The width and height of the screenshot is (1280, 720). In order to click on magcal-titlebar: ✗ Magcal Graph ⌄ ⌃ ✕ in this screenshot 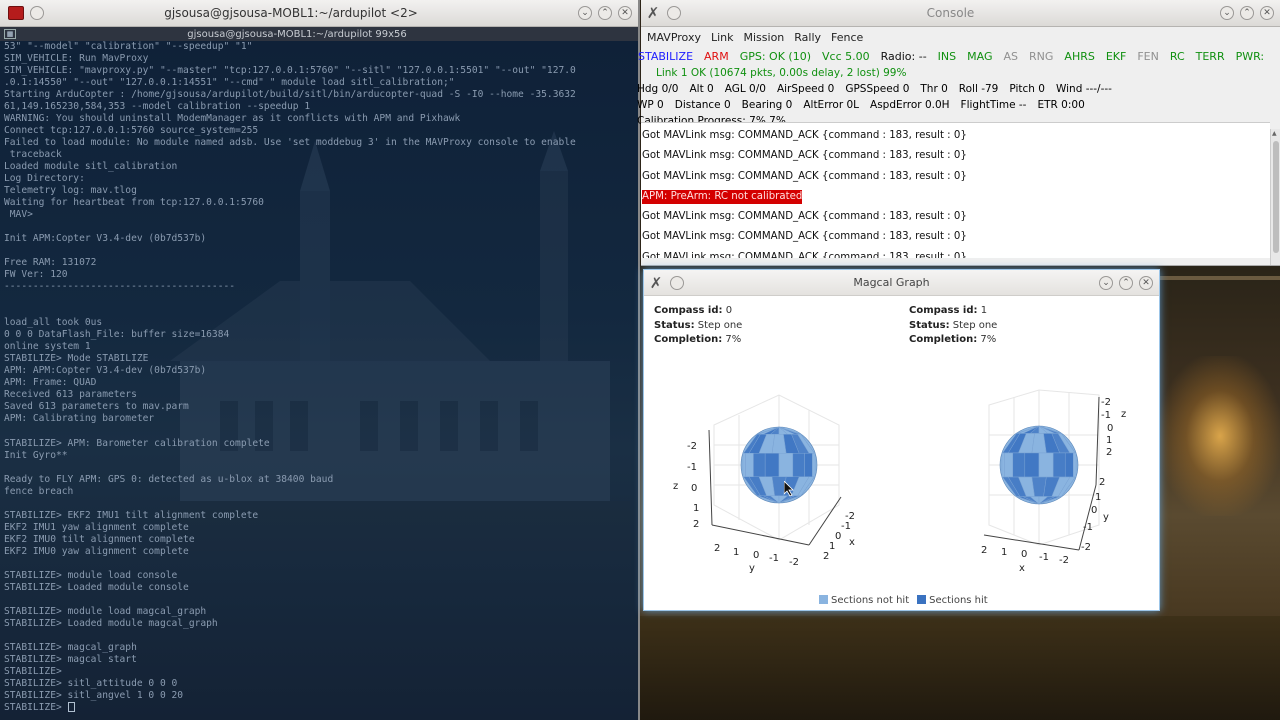, I will do `click(901, 283)`.